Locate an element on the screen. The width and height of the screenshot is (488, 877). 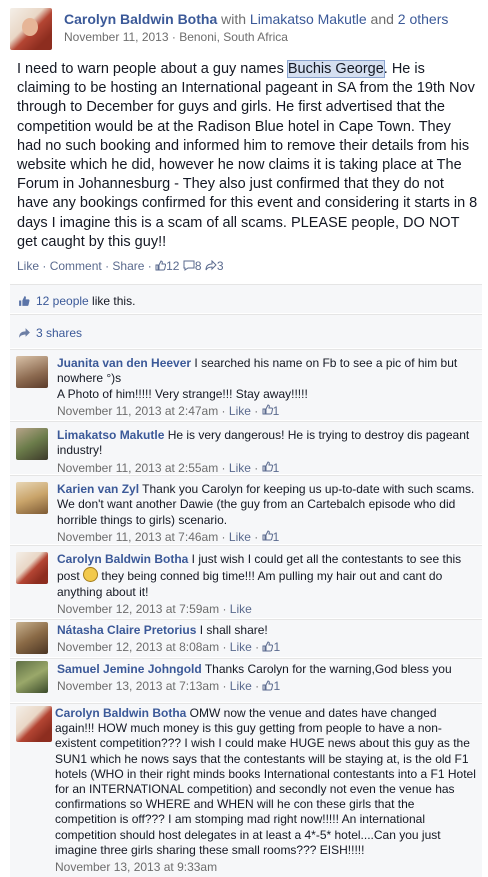
share-link: Share is located at coordinates (128, 266).